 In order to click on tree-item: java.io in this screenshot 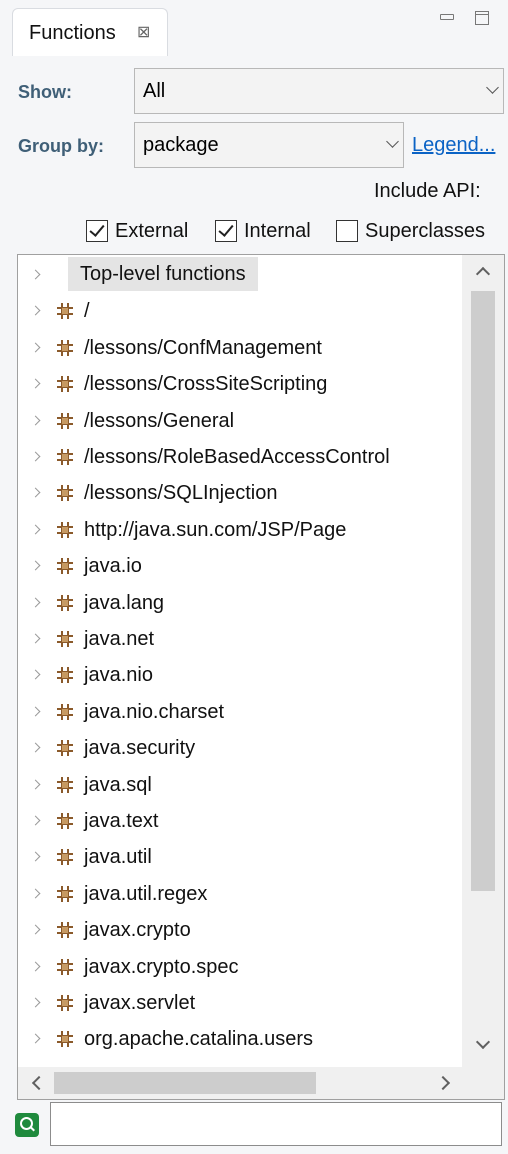, I will do `click(240, 566)`.